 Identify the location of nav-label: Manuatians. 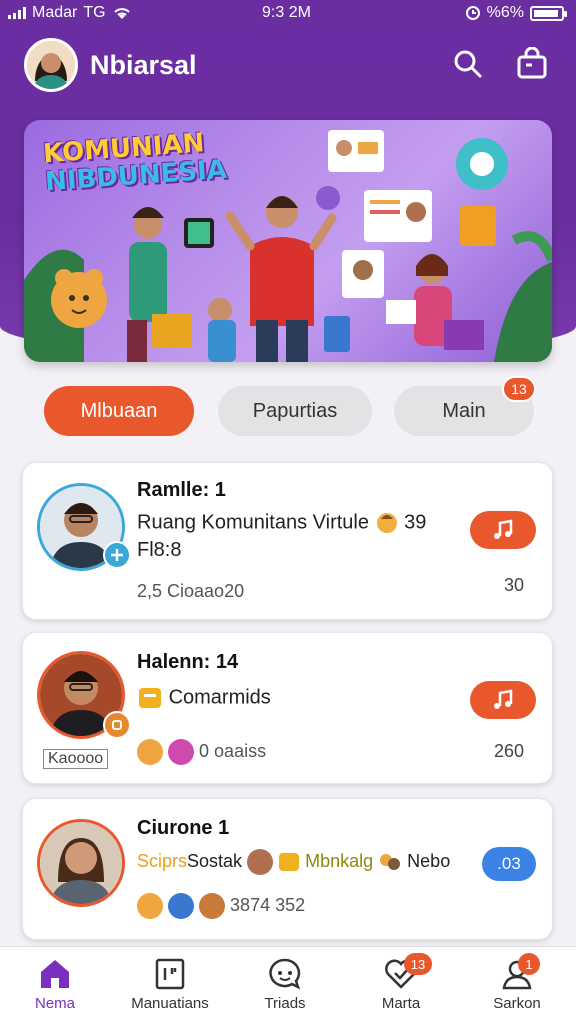
(170, 1003).